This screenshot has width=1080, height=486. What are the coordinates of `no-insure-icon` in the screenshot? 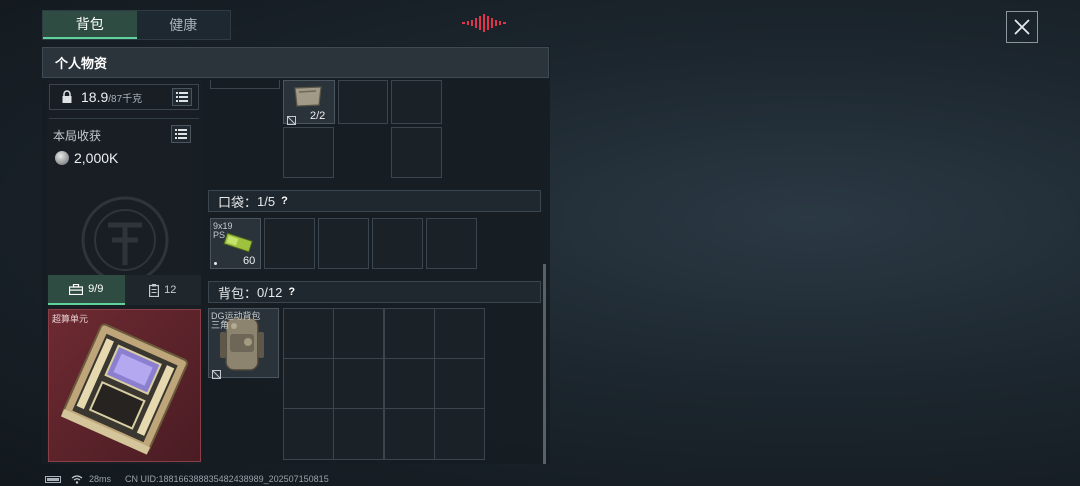 It's located at (216, 375).